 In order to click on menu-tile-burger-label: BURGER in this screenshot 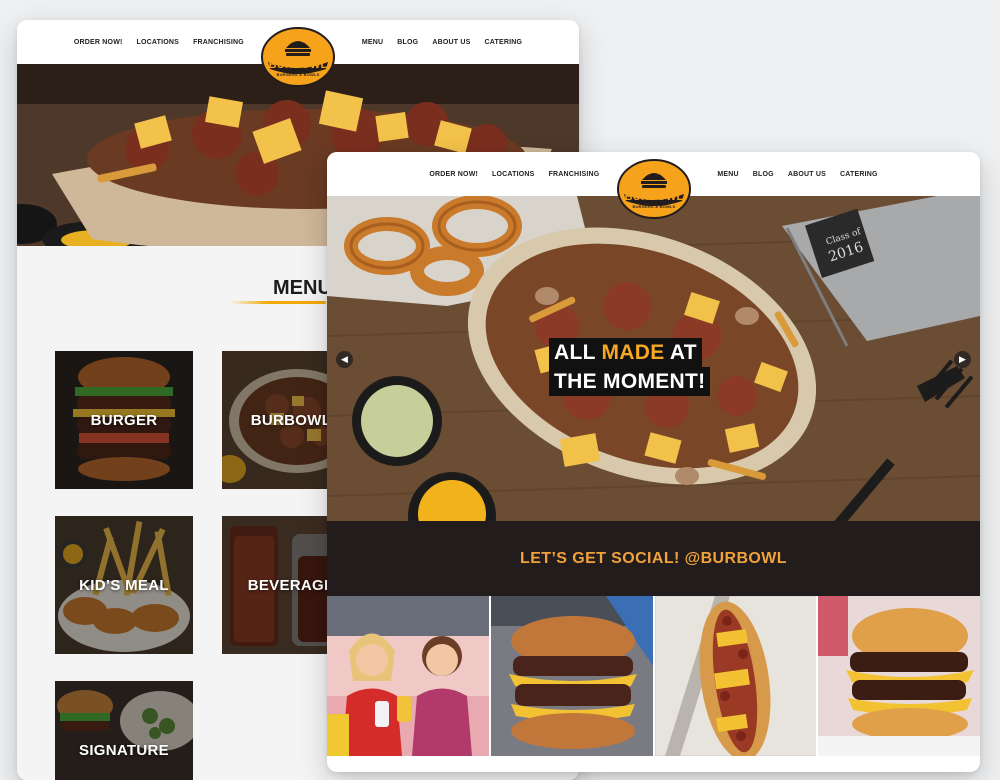, I will do `click(124, 420)`.